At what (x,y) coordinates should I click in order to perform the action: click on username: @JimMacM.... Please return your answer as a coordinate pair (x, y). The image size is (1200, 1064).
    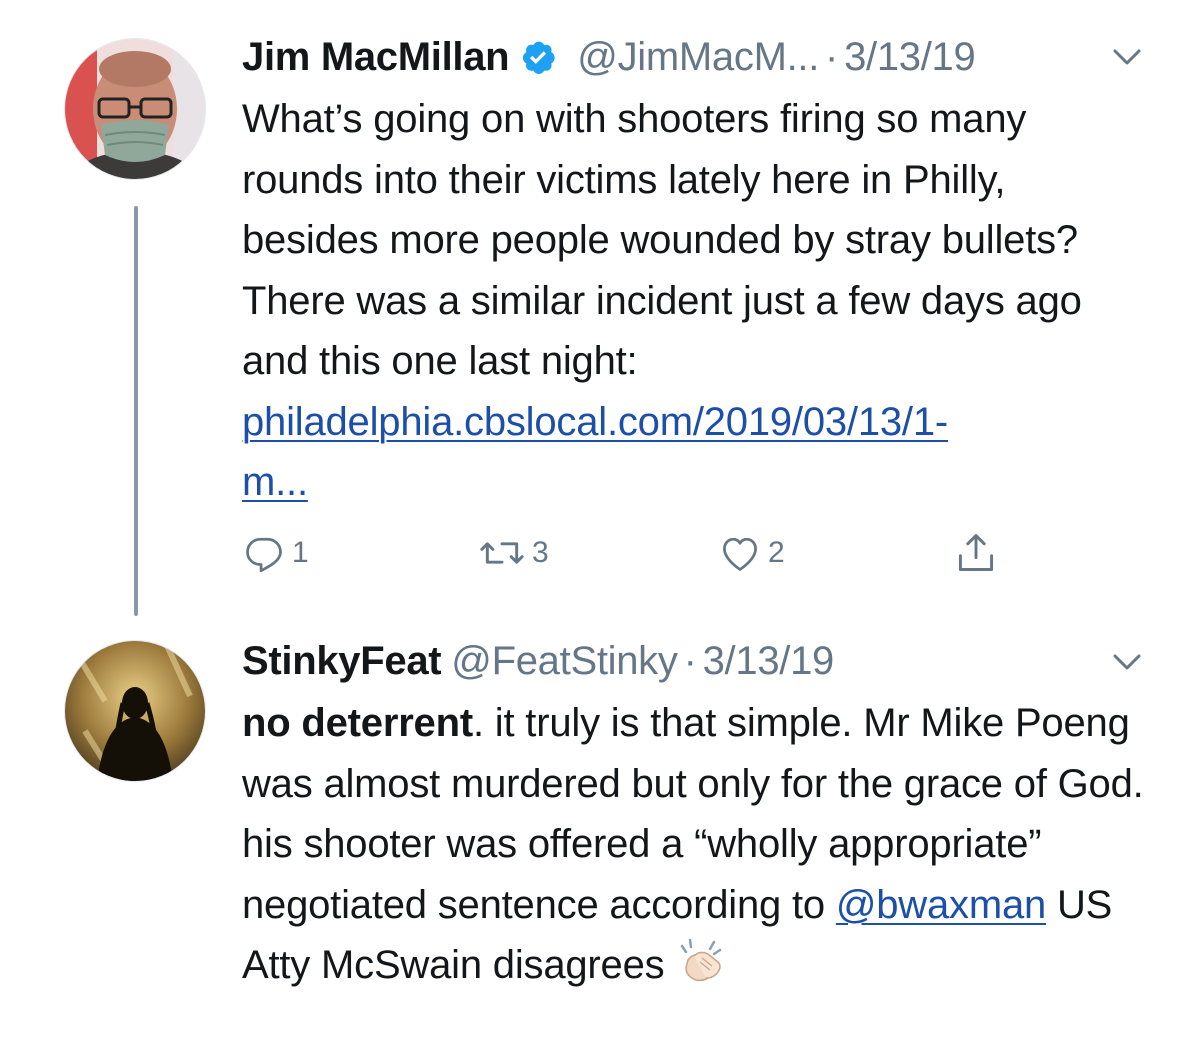
    Looking at the image, I should click on (698, 57).